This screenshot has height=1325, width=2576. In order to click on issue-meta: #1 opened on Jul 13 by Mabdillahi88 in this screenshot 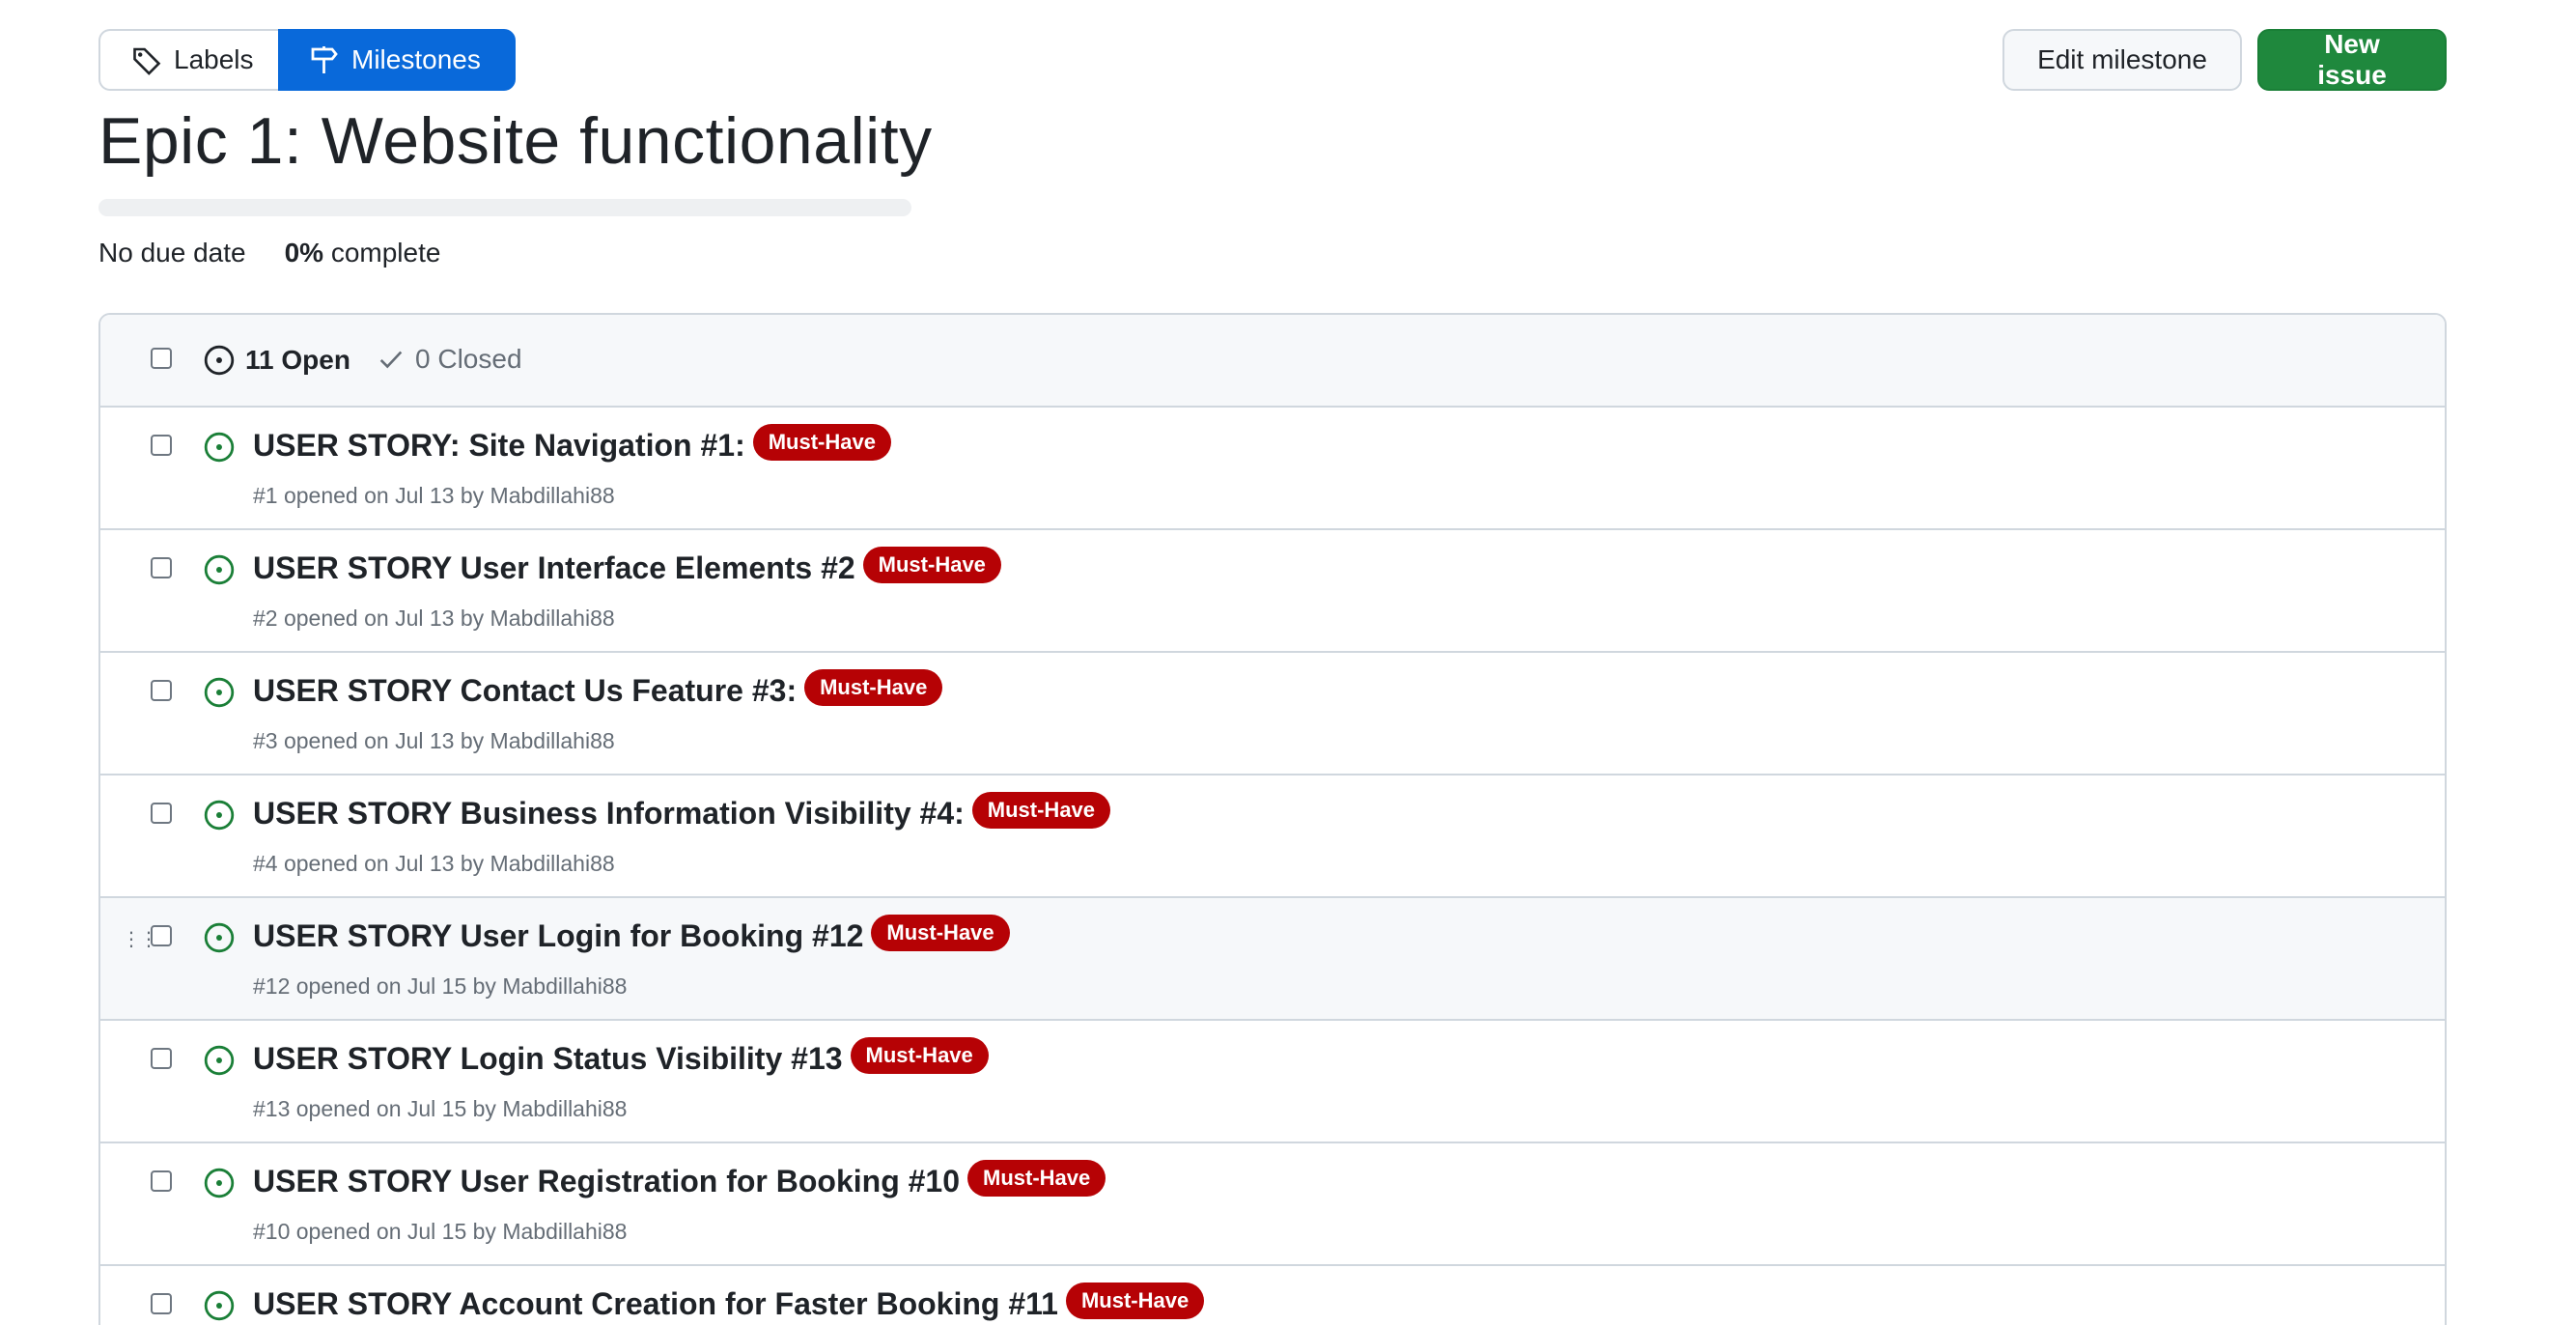, I will do `click(434, 495)`.